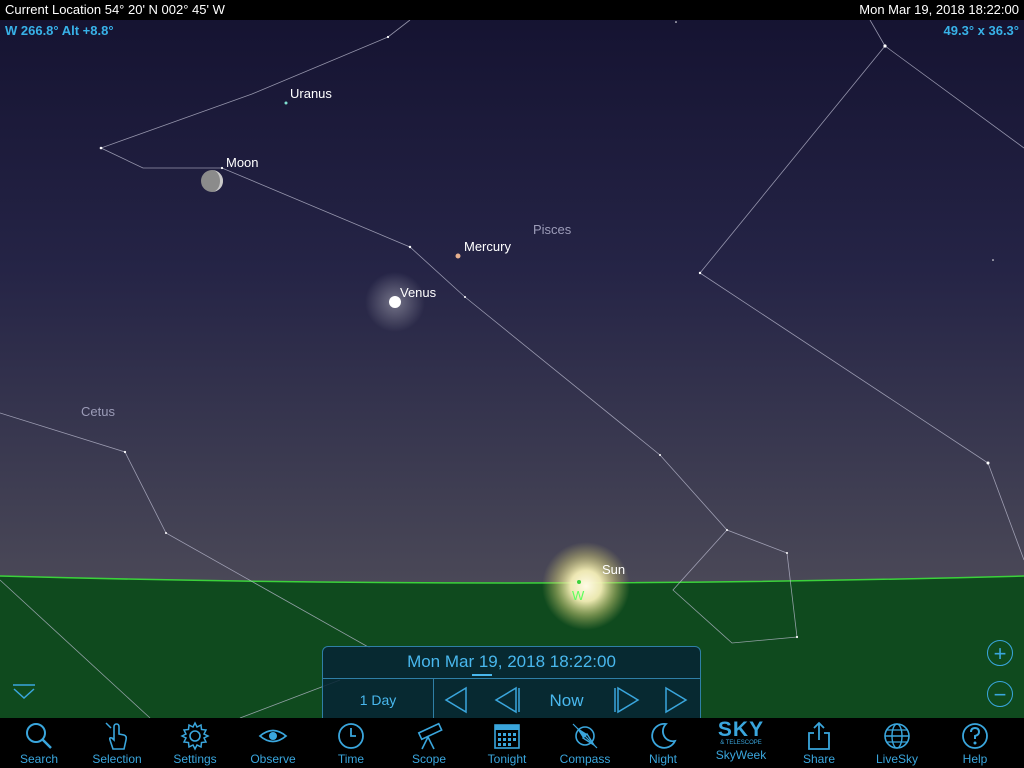 The width and height of the screenshot is (1024, 768). Describe the element at coordinates (897, 736) in the screenshot. I see `globe-icon` at that location.